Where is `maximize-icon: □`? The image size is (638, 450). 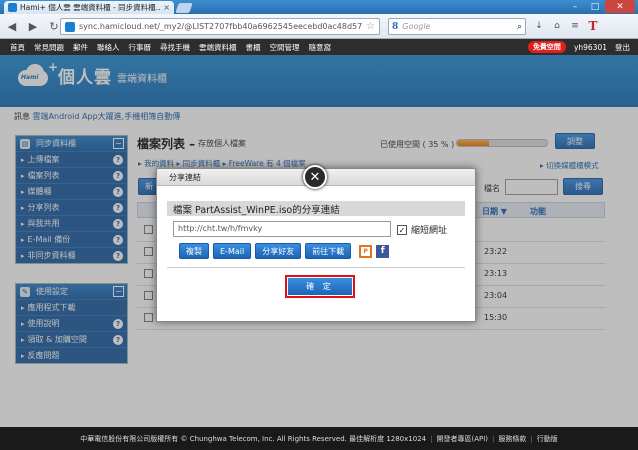
maximize-icon: □ is located at coordinates (595, 6).